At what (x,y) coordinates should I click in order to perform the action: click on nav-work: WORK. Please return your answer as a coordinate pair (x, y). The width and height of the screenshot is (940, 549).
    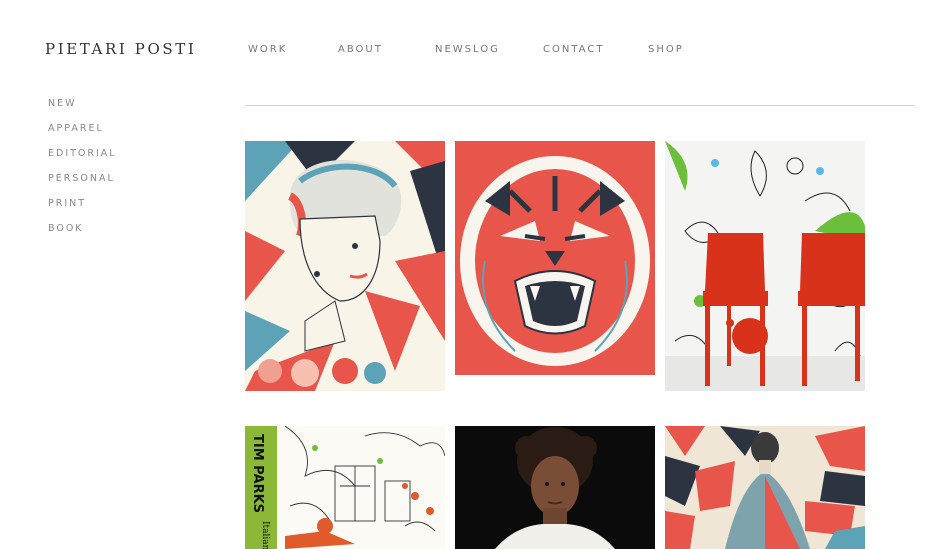
    Looking at the image, I should click on (267, 49).